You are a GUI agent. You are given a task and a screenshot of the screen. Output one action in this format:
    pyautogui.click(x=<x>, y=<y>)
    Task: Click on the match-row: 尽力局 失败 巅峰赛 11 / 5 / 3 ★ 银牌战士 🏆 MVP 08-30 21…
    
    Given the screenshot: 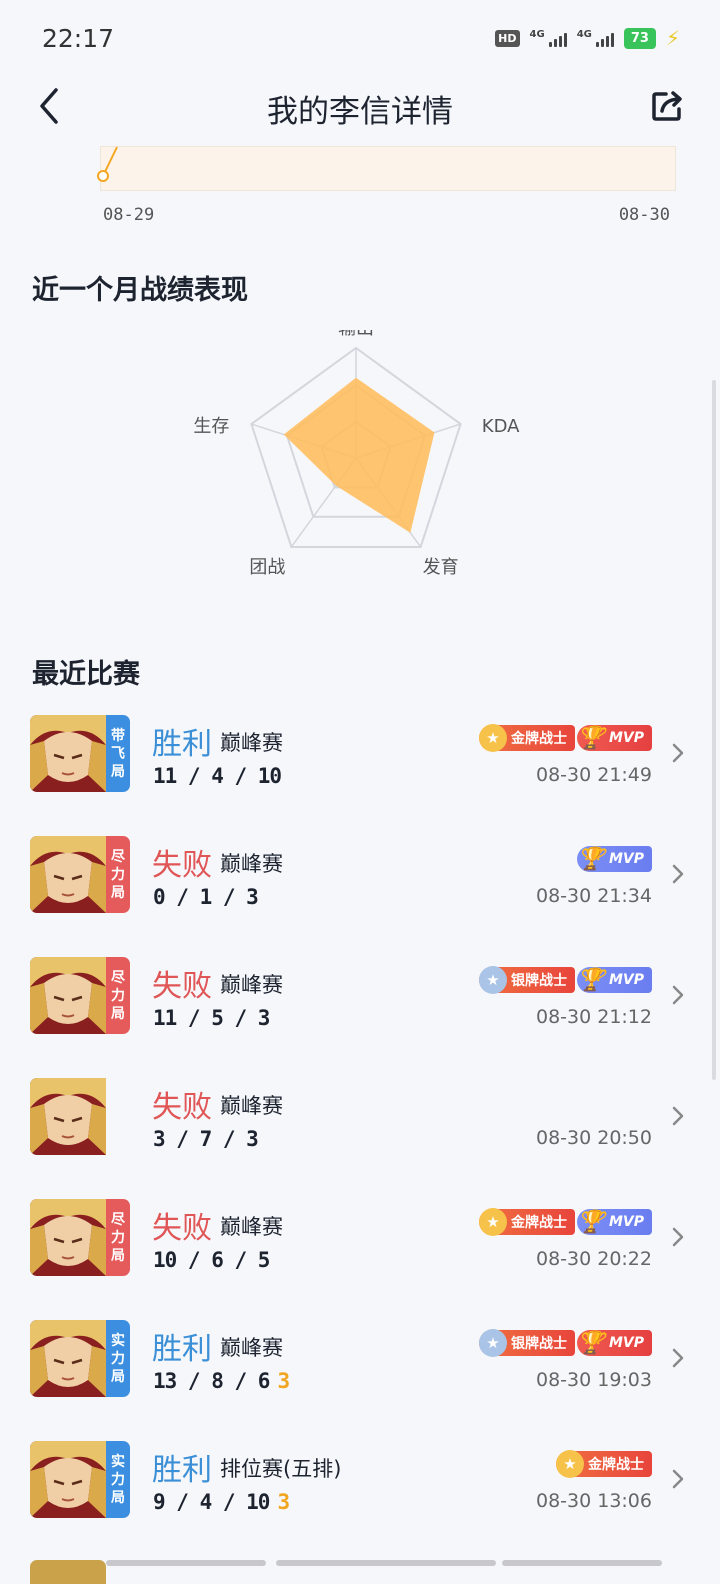 What is the action you would take?
    pyautogui.click(x=360, y=1007)
    